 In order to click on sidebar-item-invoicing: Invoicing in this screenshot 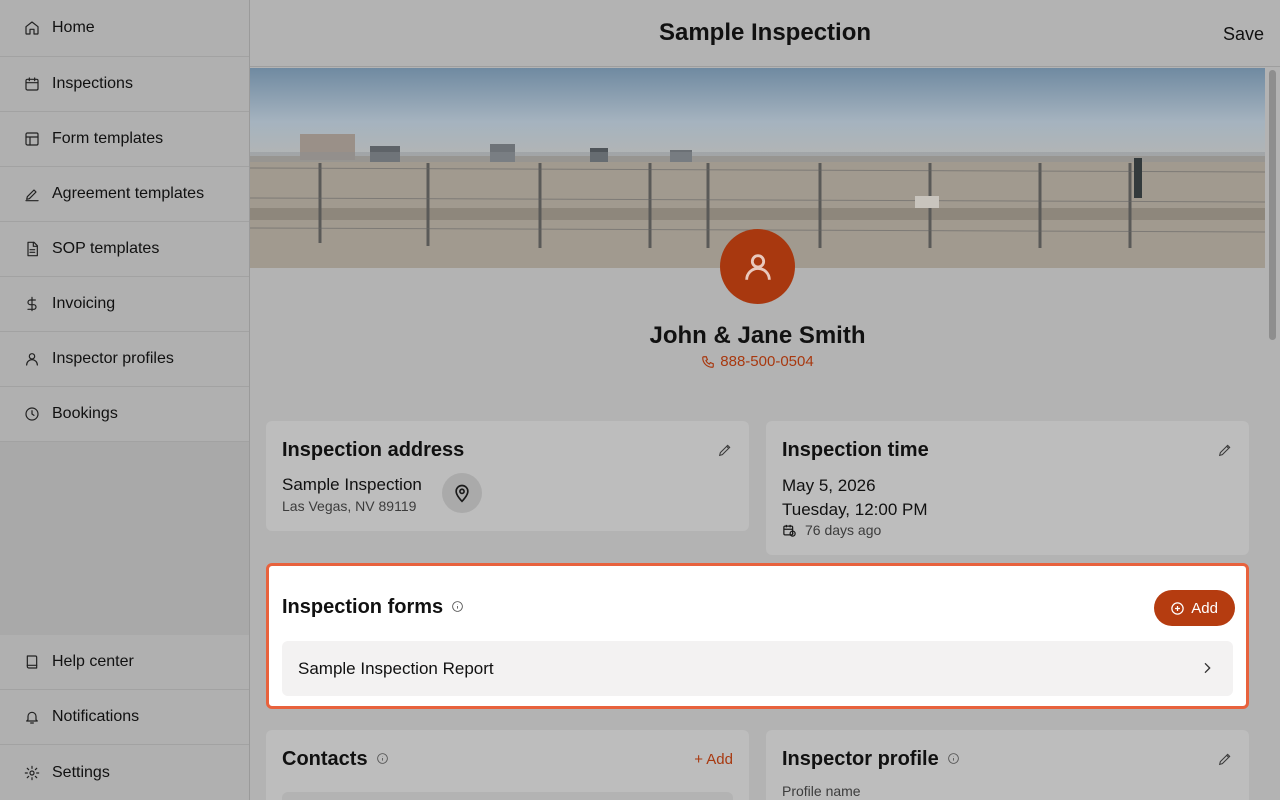, I will do `click(124, 304)`.